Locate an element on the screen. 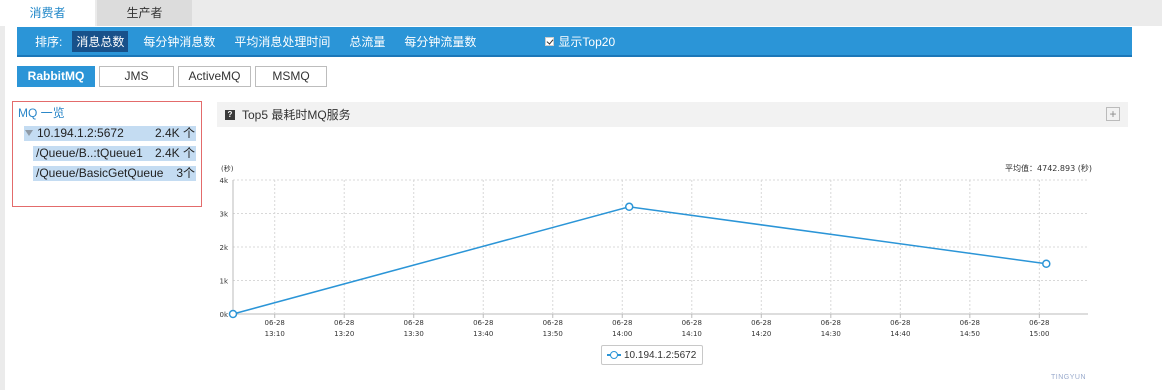  tree-node-queue-1-count: 2.4K 个 is located at coordinates (174, 153).